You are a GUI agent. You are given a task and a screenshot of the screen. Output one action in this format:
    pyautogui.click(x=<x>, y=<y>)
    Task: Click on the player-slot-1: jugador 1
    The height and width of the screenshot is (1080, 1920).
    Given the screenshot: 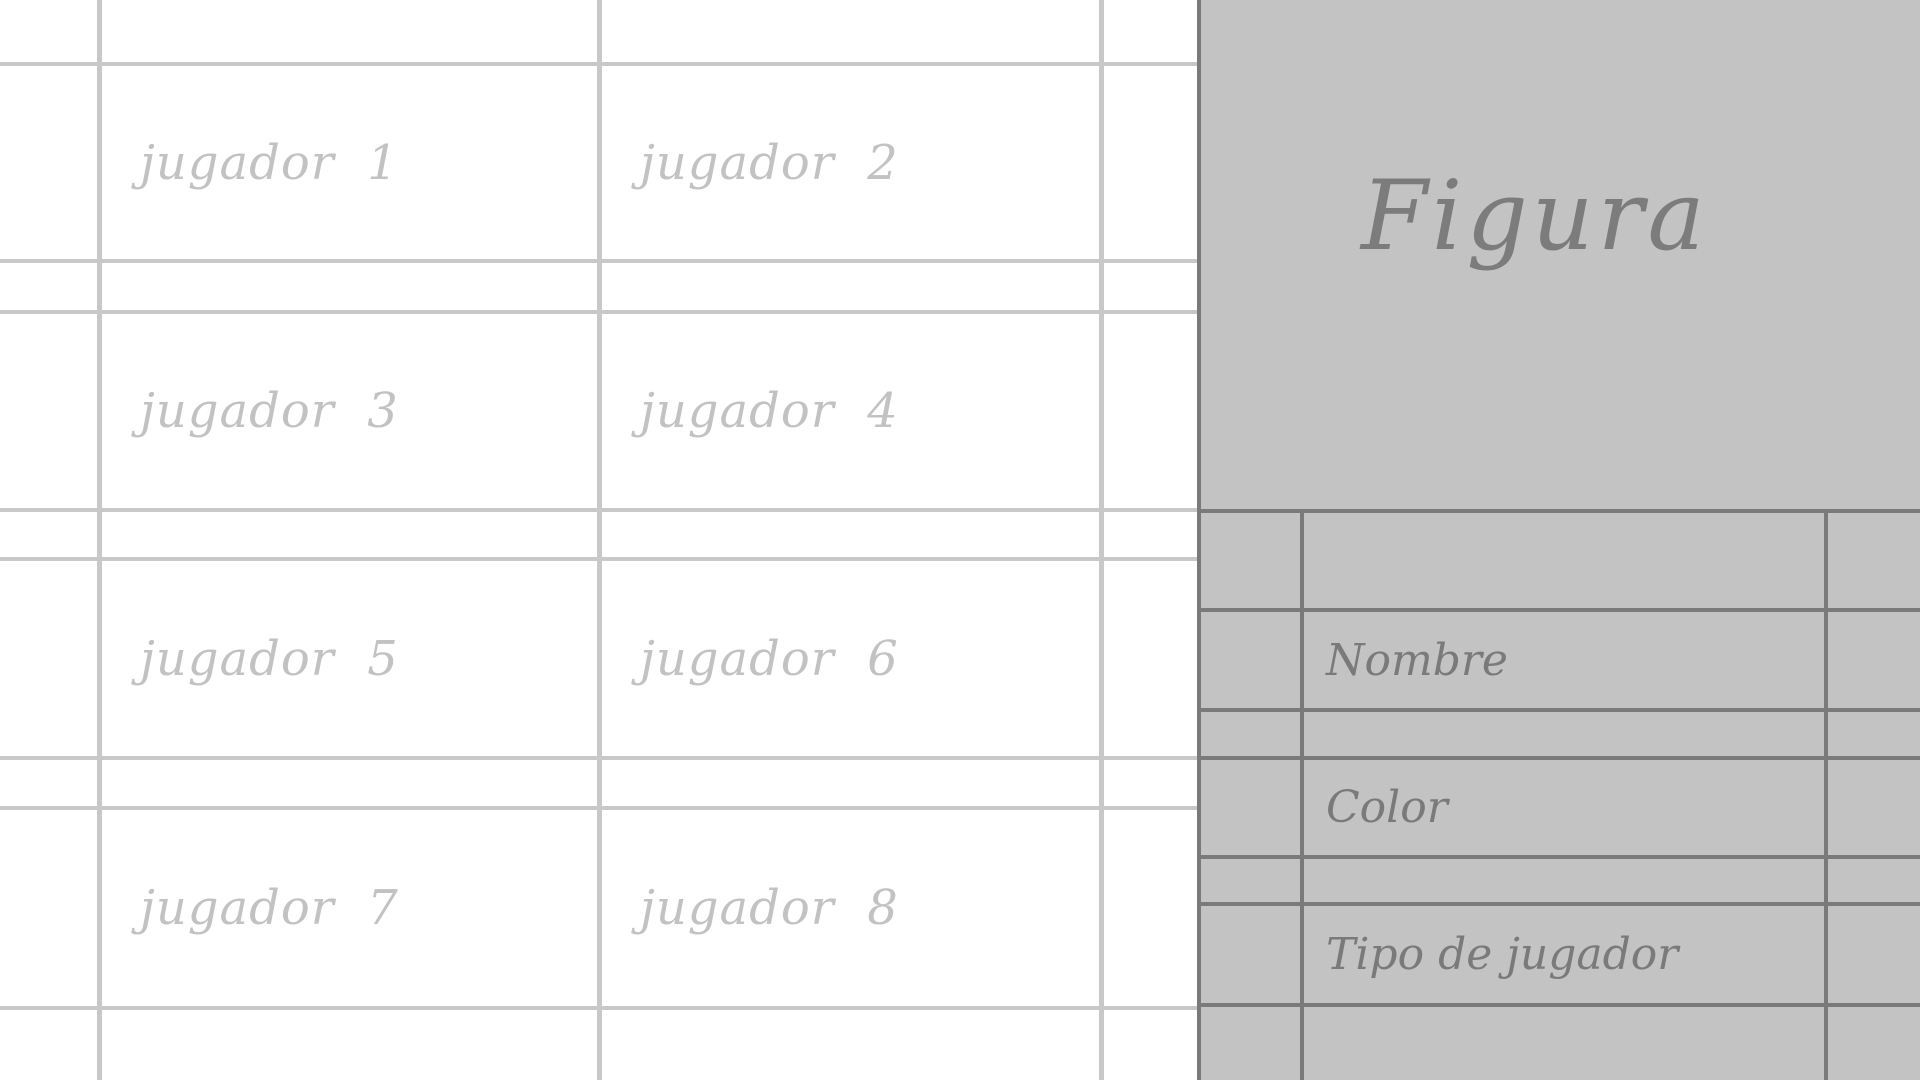 What is the action you would take?
    pyautogui.click(x=349, y=162)
    